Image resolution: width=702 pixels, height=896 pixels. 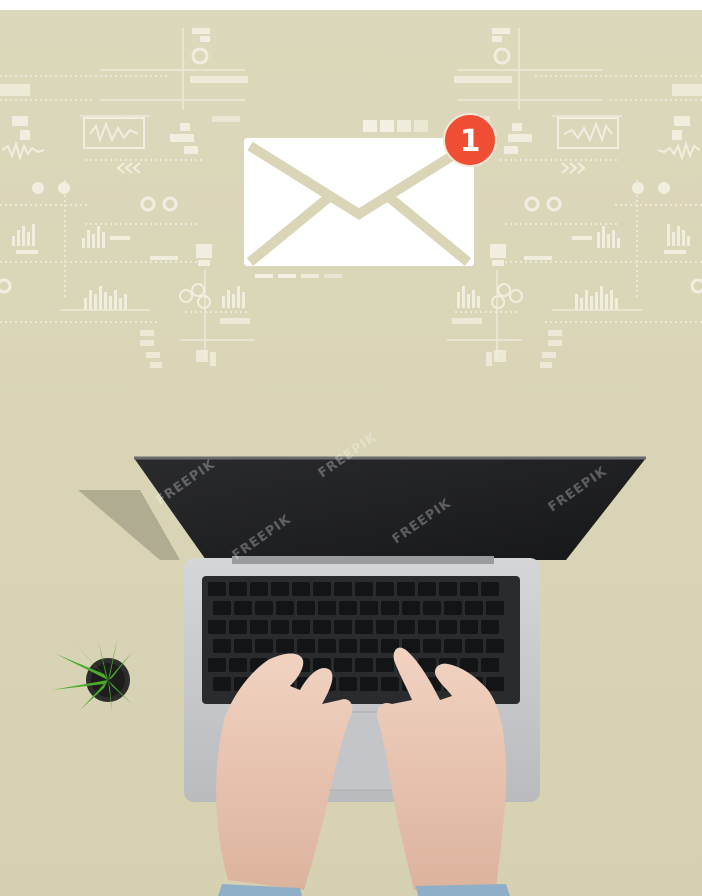 I want to click on top-strip, so click(x=351, y=5).